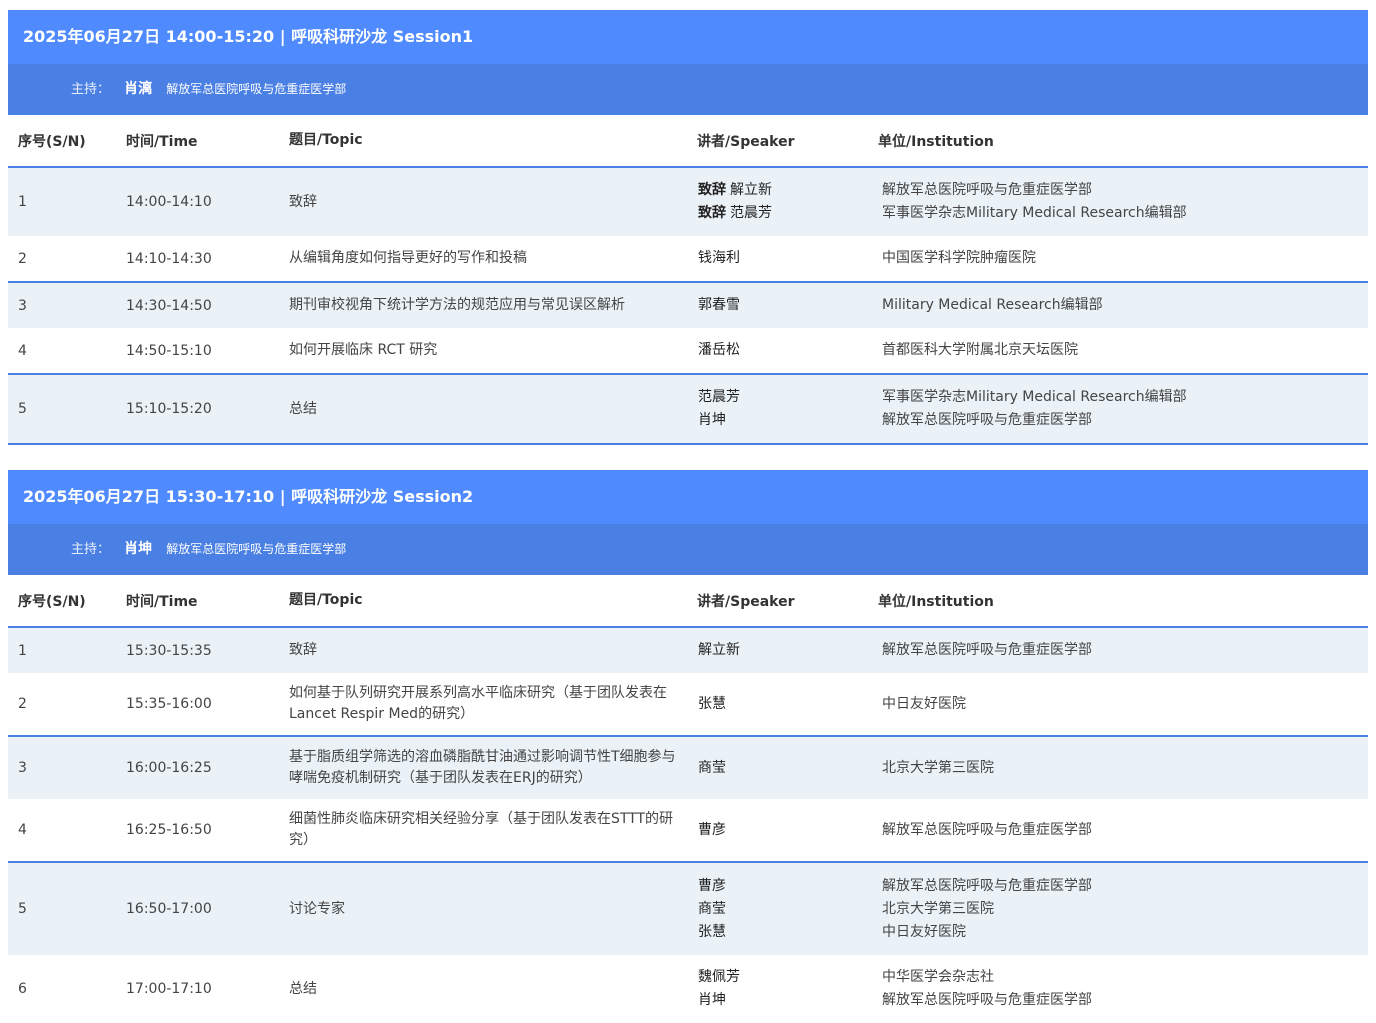 Image resolution: width=1376 pixels, height=1023 pixels. I want to click on cell-institution: 首都医科大学附属北京天坛医院, so click(1117, 350).